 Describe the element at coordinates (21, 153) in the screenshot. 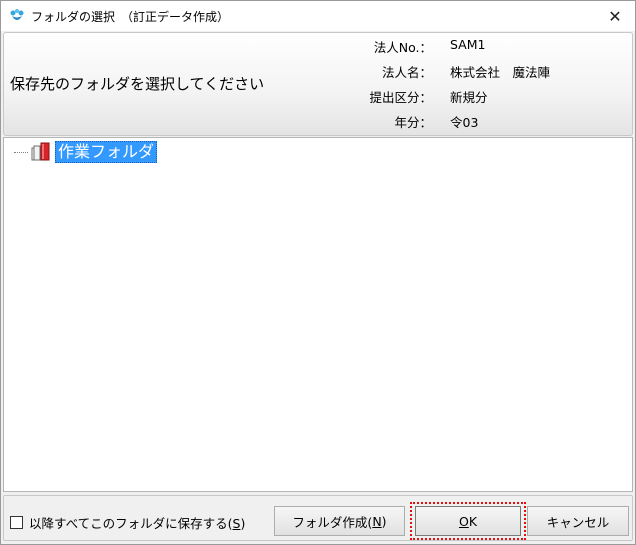

I see `tree-connector` at that location.